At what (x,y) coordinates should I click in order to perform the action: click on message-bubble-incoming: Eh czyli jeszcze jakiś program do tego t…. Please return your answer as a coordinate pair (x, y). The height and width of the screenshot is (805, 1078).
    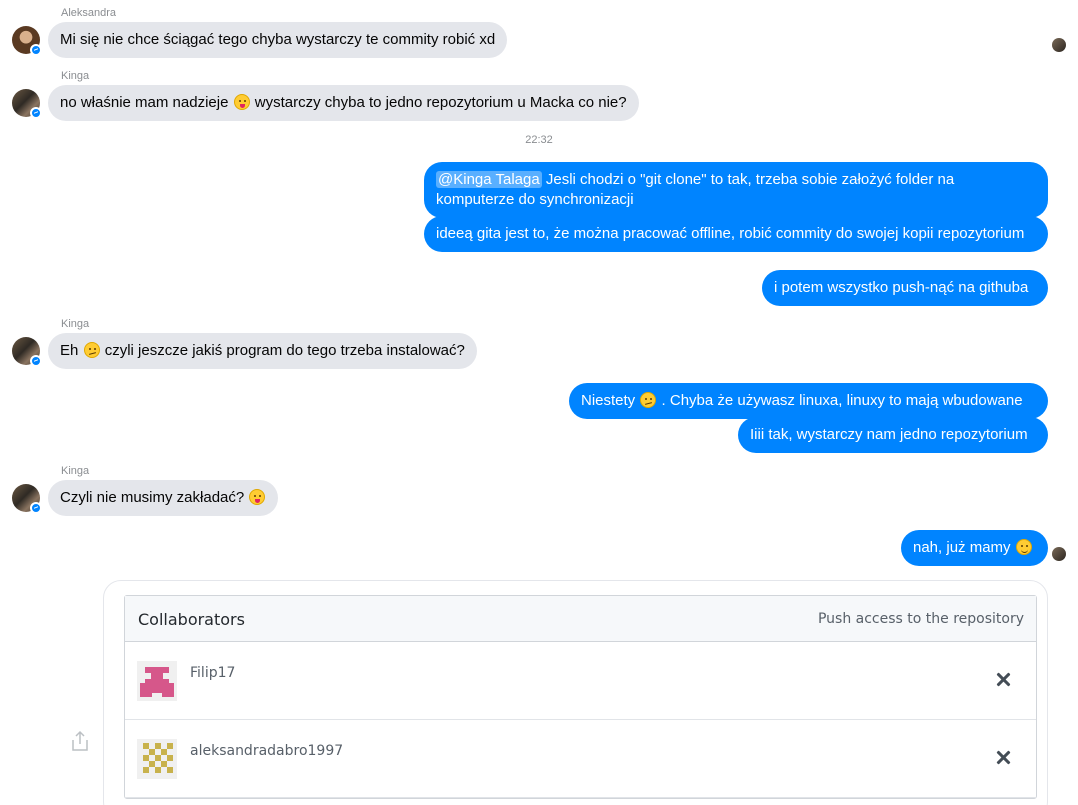
    Looking at the image, I should click on (262, 351).